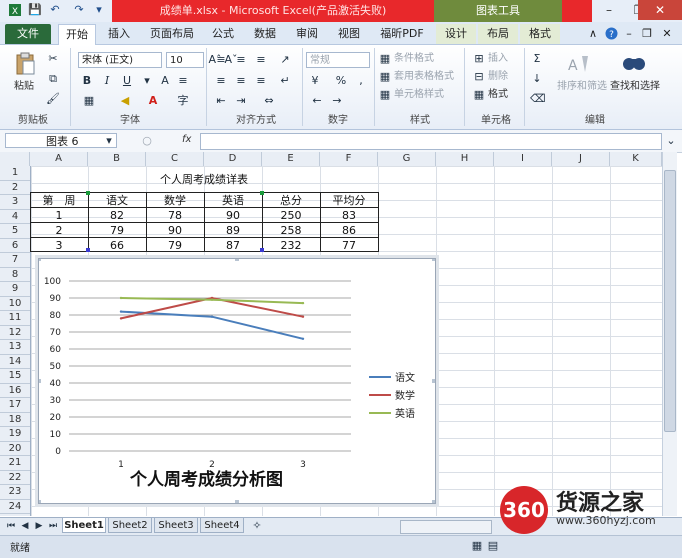  I want to click on align-bottom-icon: ≡, so click(261, 60).